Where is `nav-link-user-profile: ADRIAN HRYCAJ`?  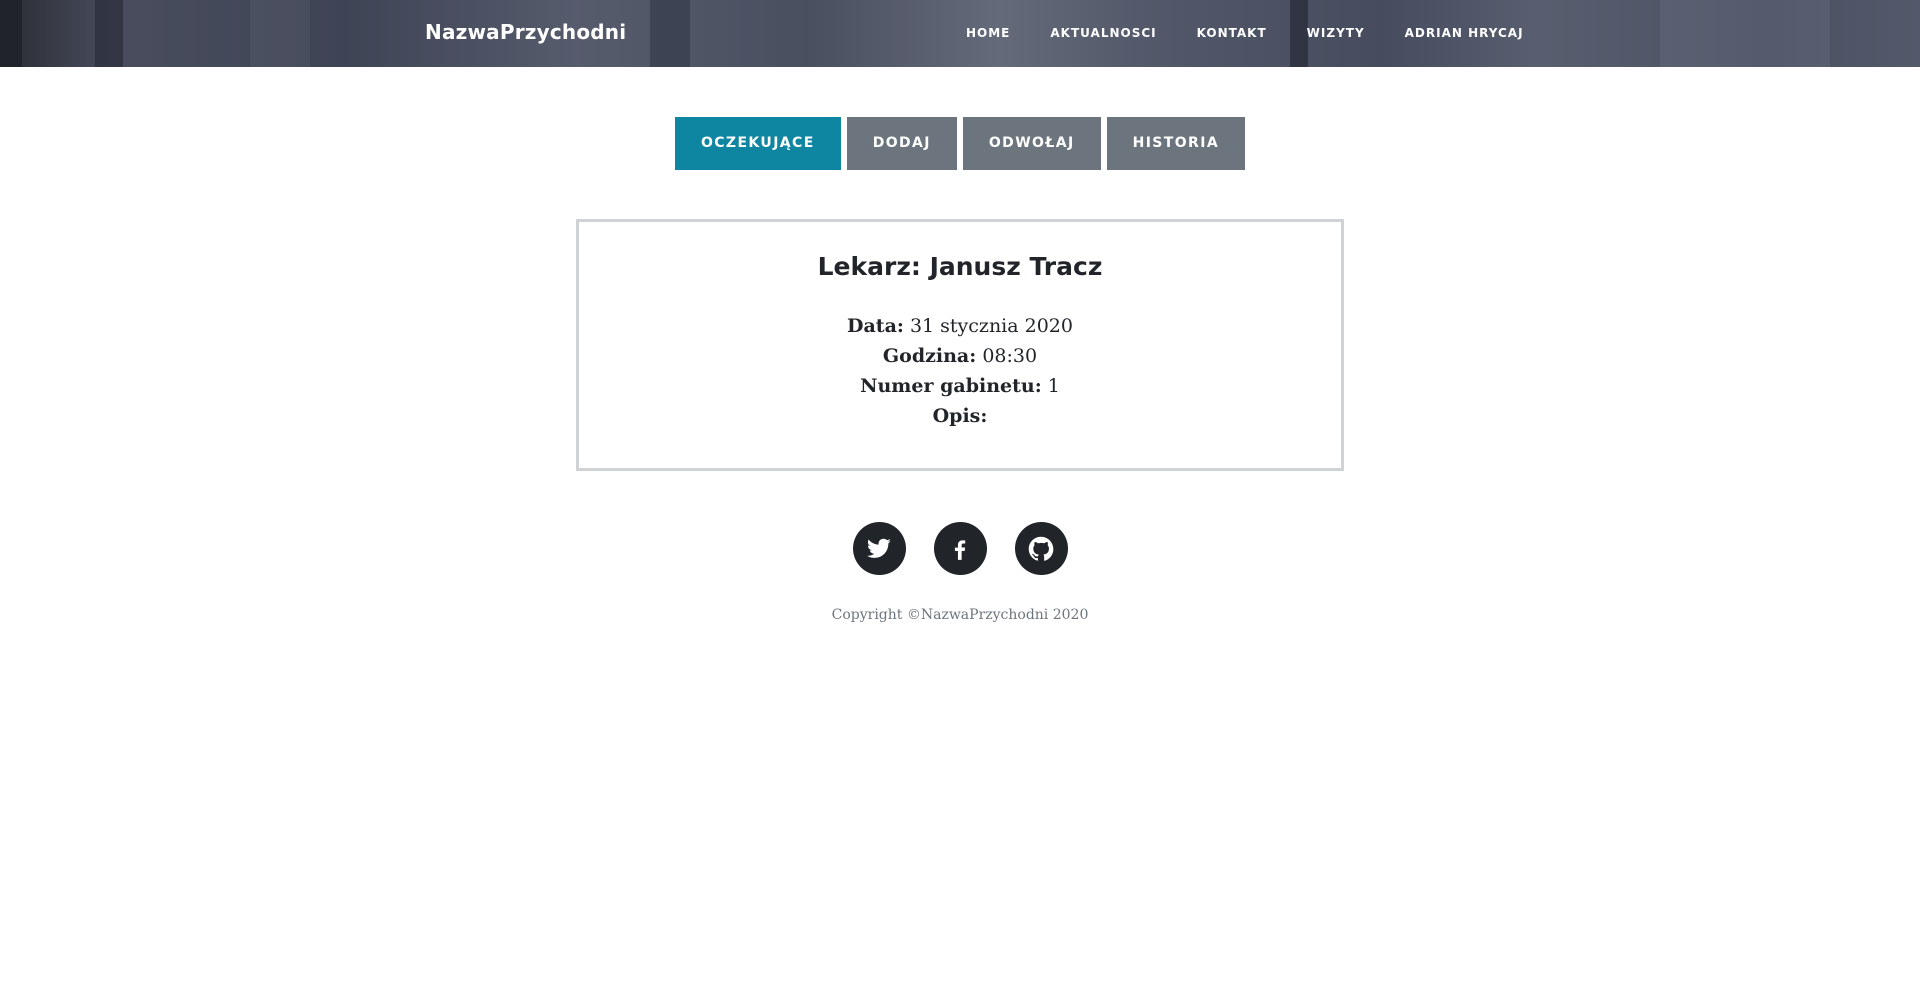
nav-link-user-profile: ADRIAN HRYCAJ is located at coordinates (1464, 33).